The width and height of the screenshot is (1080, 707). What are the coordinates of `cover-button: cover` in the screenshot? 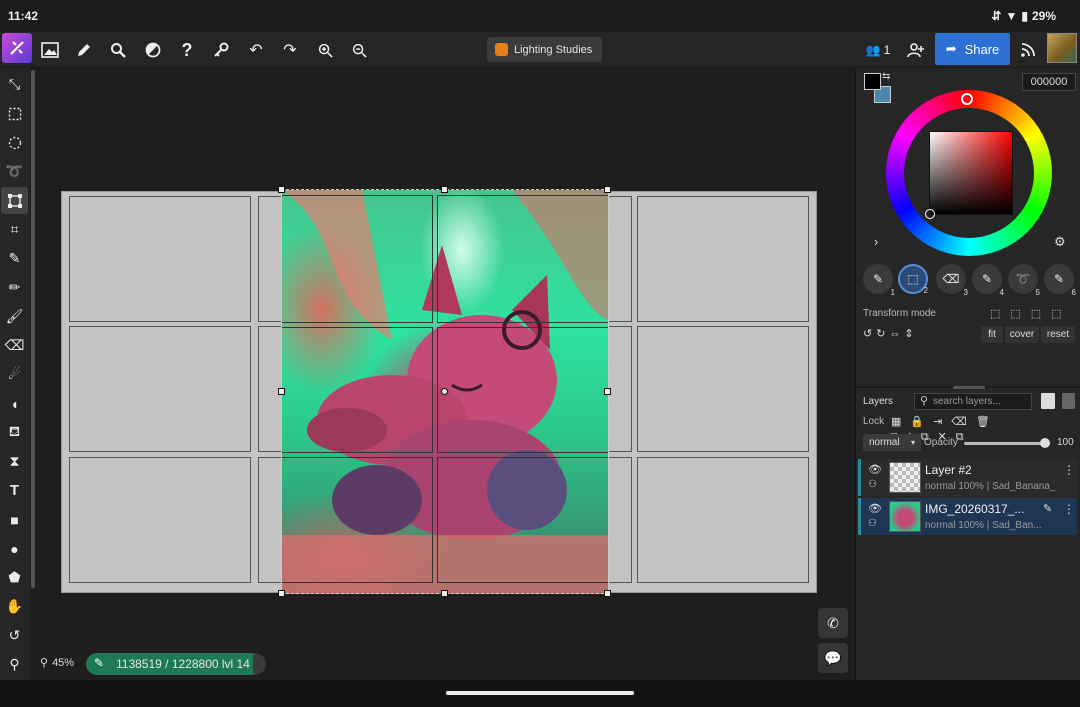 It's located at (1022, 334).